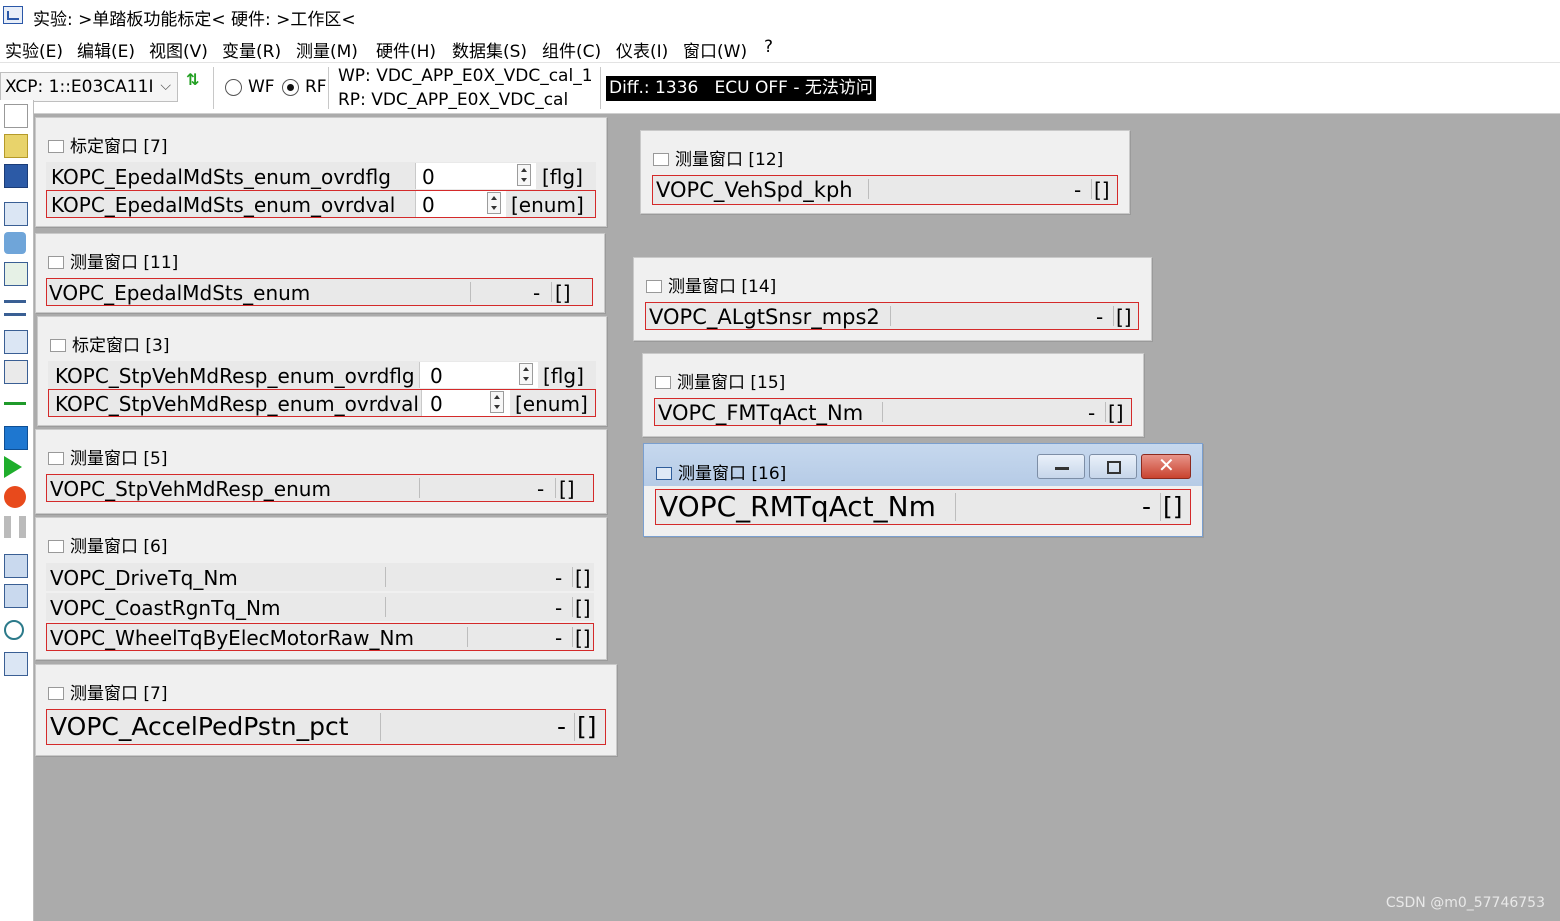  I want to click on calibration-row: KOPC_EpedalMdSts_enum_ovrdflg 0 [flg], so click(321, 176).